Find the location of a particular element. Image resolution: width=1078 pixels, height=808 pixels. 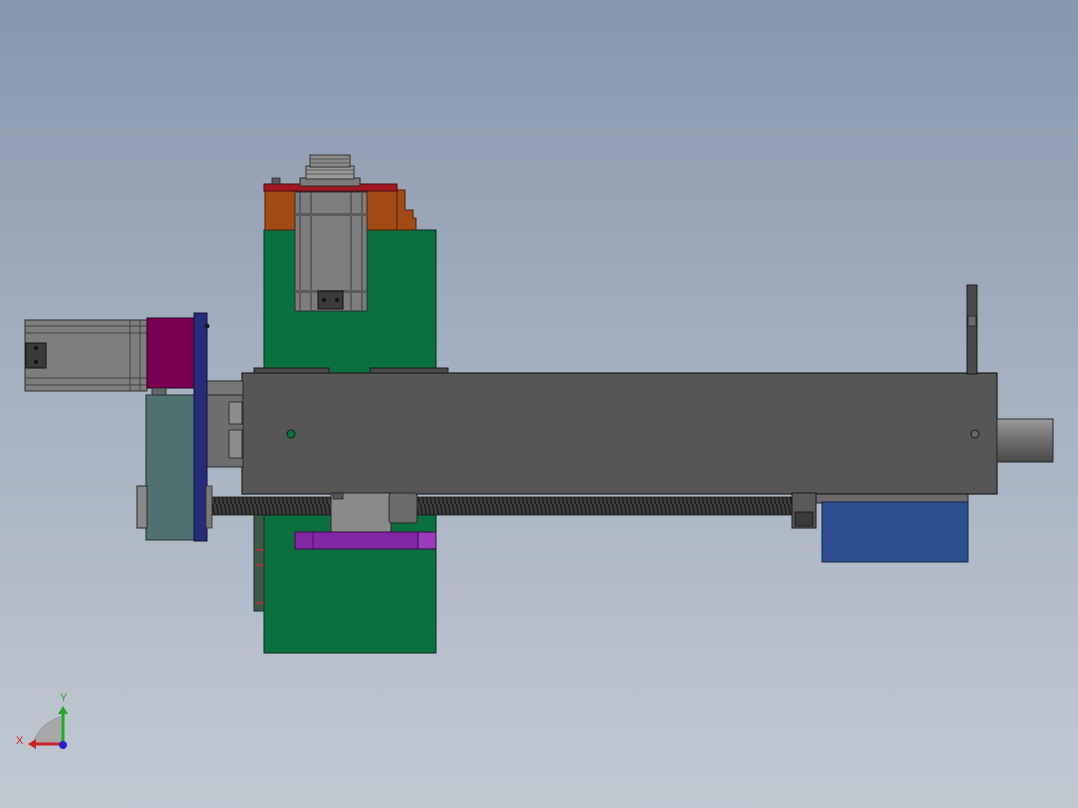

rail-screw-left is located at coordinates (291, 434).